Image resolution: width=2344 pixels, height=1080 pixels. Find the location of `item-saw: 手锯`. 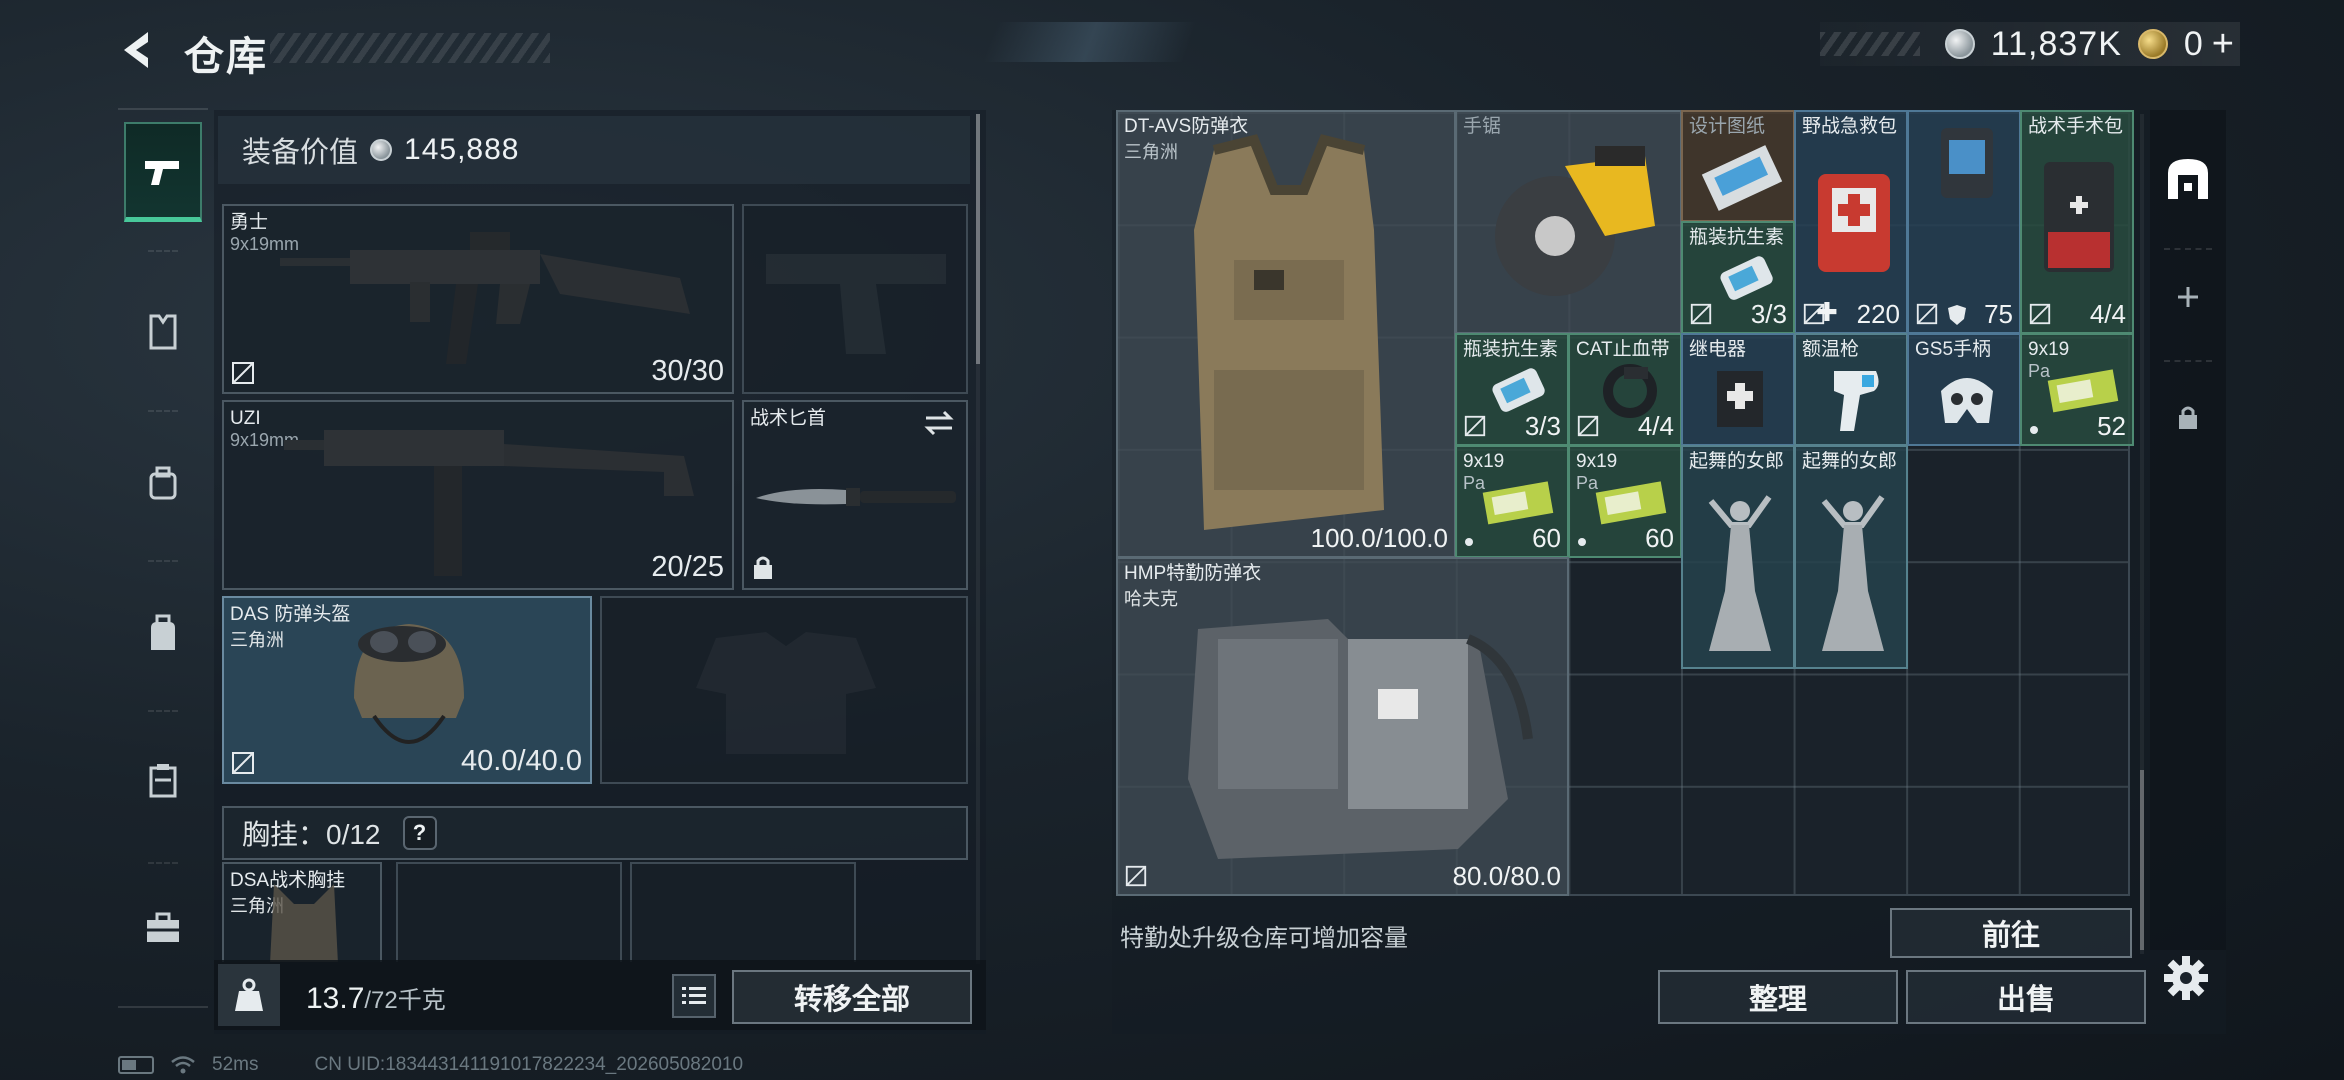

item-saw: 手锯 is located at coordinates (1568, 222).